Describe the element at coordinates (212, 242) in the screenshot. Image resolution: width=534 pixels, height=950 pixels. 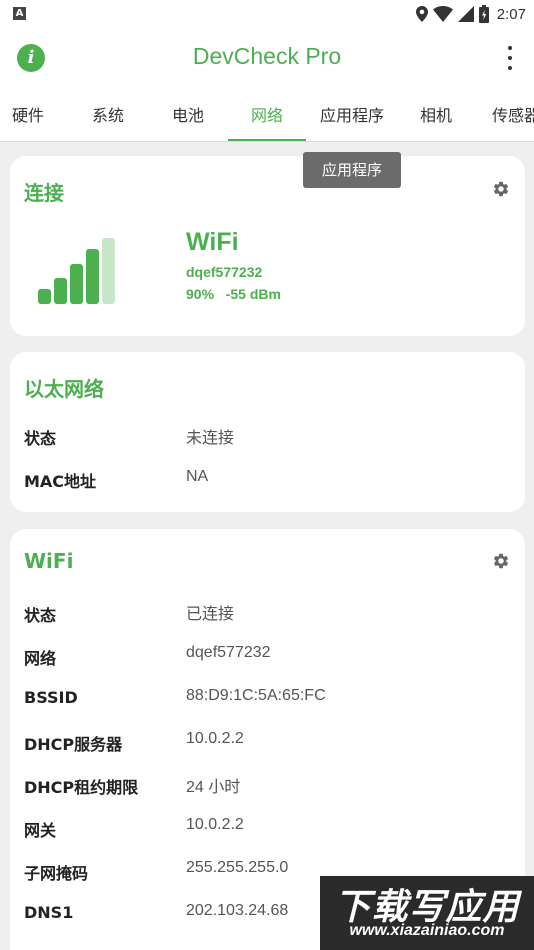
I see `connection-type: WiFi` at that location.